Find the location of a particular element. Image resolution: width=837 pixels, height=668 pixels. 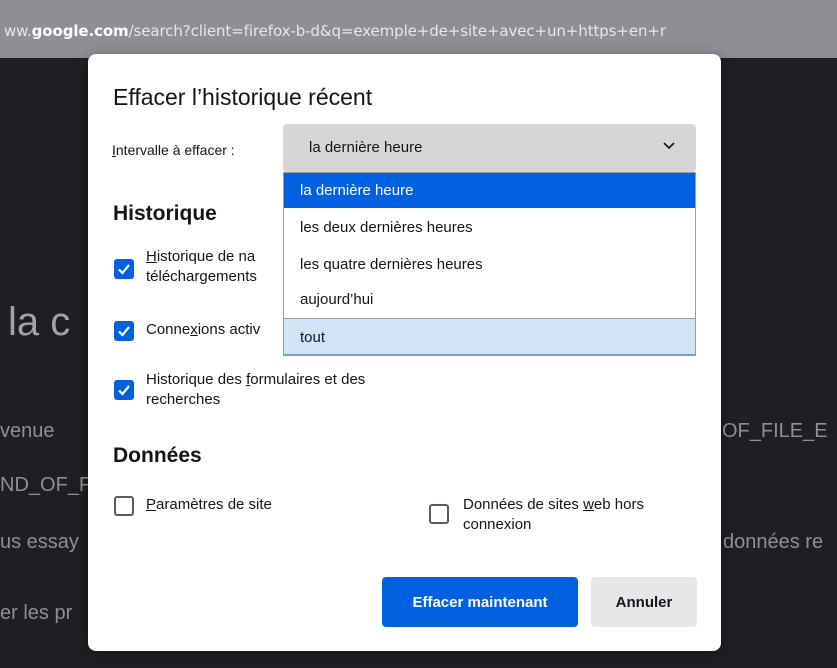

data-section-title: Données is located at coordinates (157, 455).